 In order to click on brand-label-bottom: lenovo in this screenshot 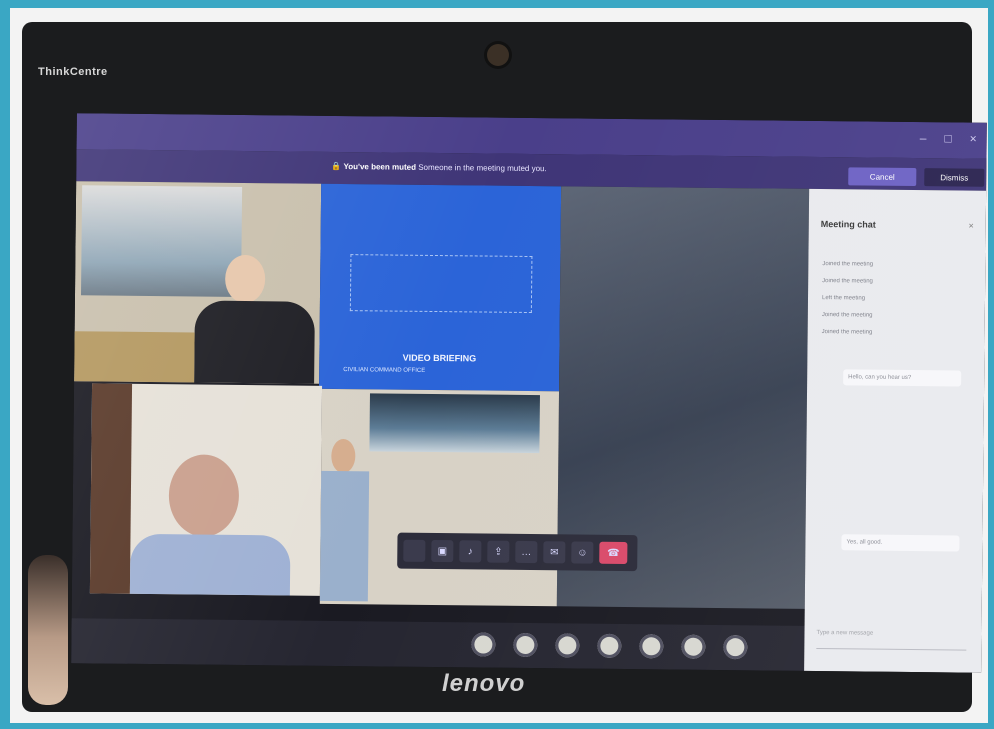, I will do `click(484, 683)`.